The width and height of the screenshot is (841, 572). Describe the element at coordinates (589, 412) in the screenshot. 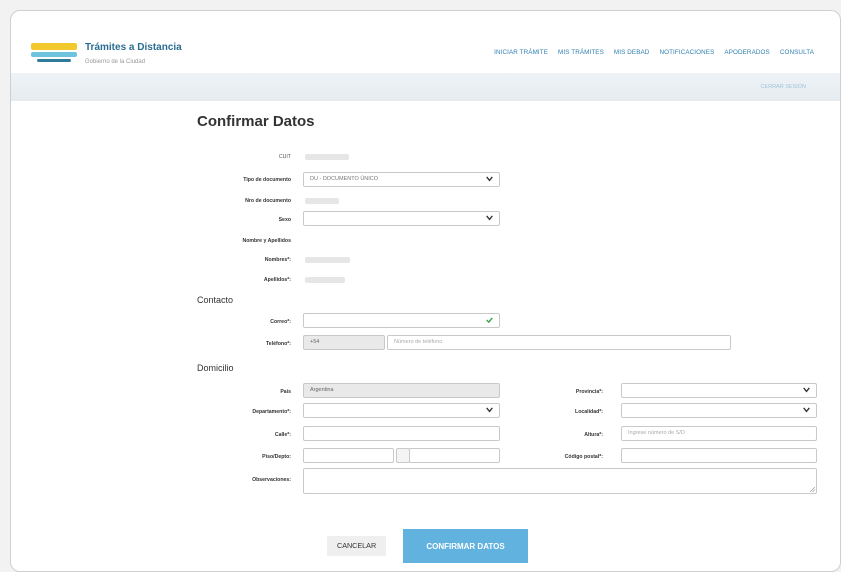

I see `localidad-label: Localidad*:` at that location.